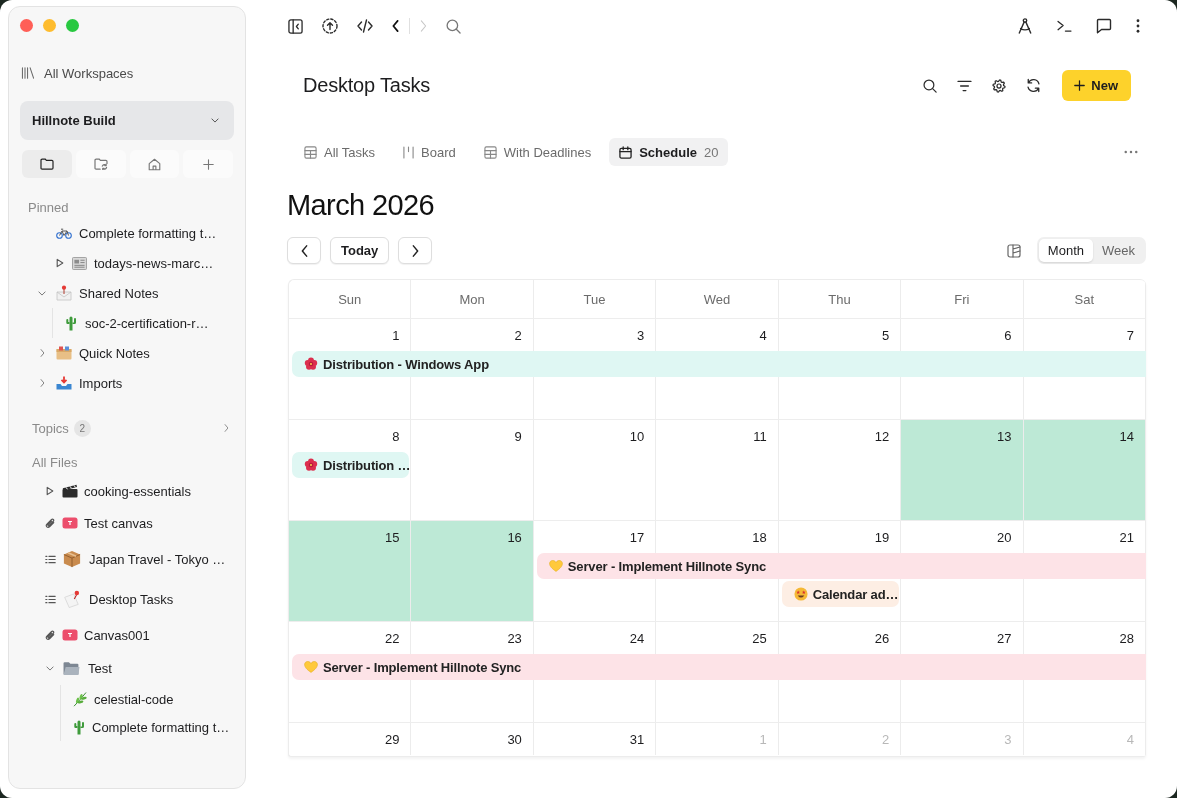  What do you see at coordinates (77, 73) in the screenshot?
I see `all-workspaces-link: All Workspaces` at bounding box center [77, 73].